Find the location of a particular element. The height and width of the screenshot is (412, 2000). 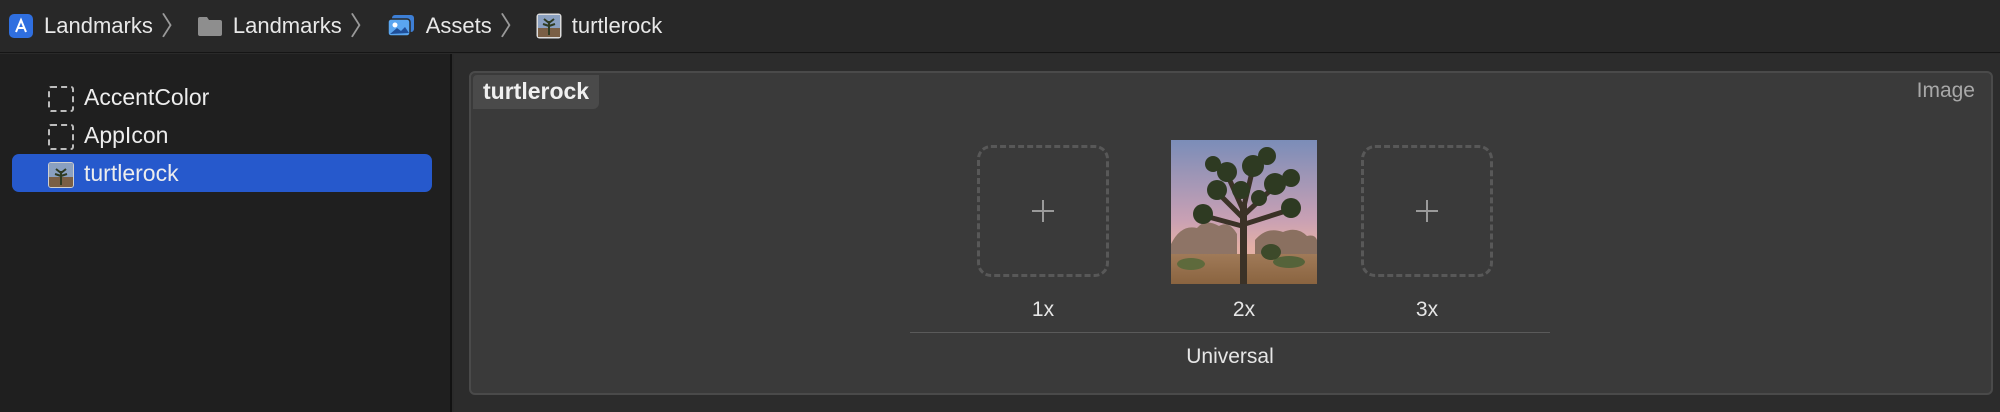

breadcrumb-group: Landmarks is located at coordinates (269, 26).